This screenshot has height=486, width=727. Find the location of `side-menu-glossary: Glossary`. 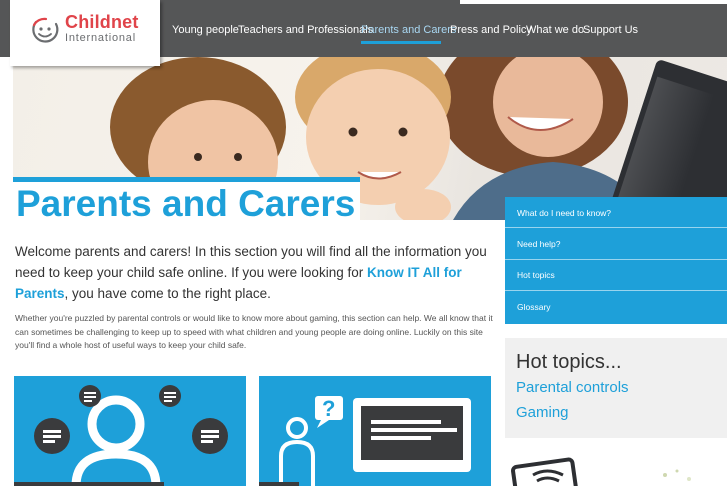

side-menu-glossary: Glossary is located at coordinates (534, 307).